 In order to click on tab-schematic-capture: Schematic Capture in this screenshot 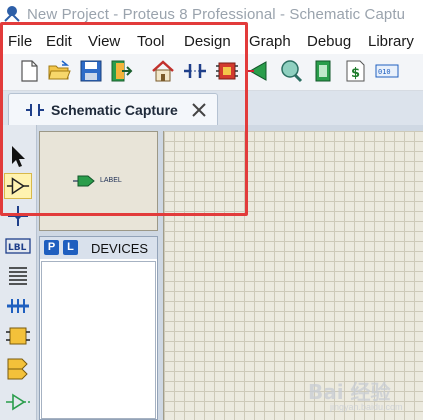, I will do `click(113, 109)`.